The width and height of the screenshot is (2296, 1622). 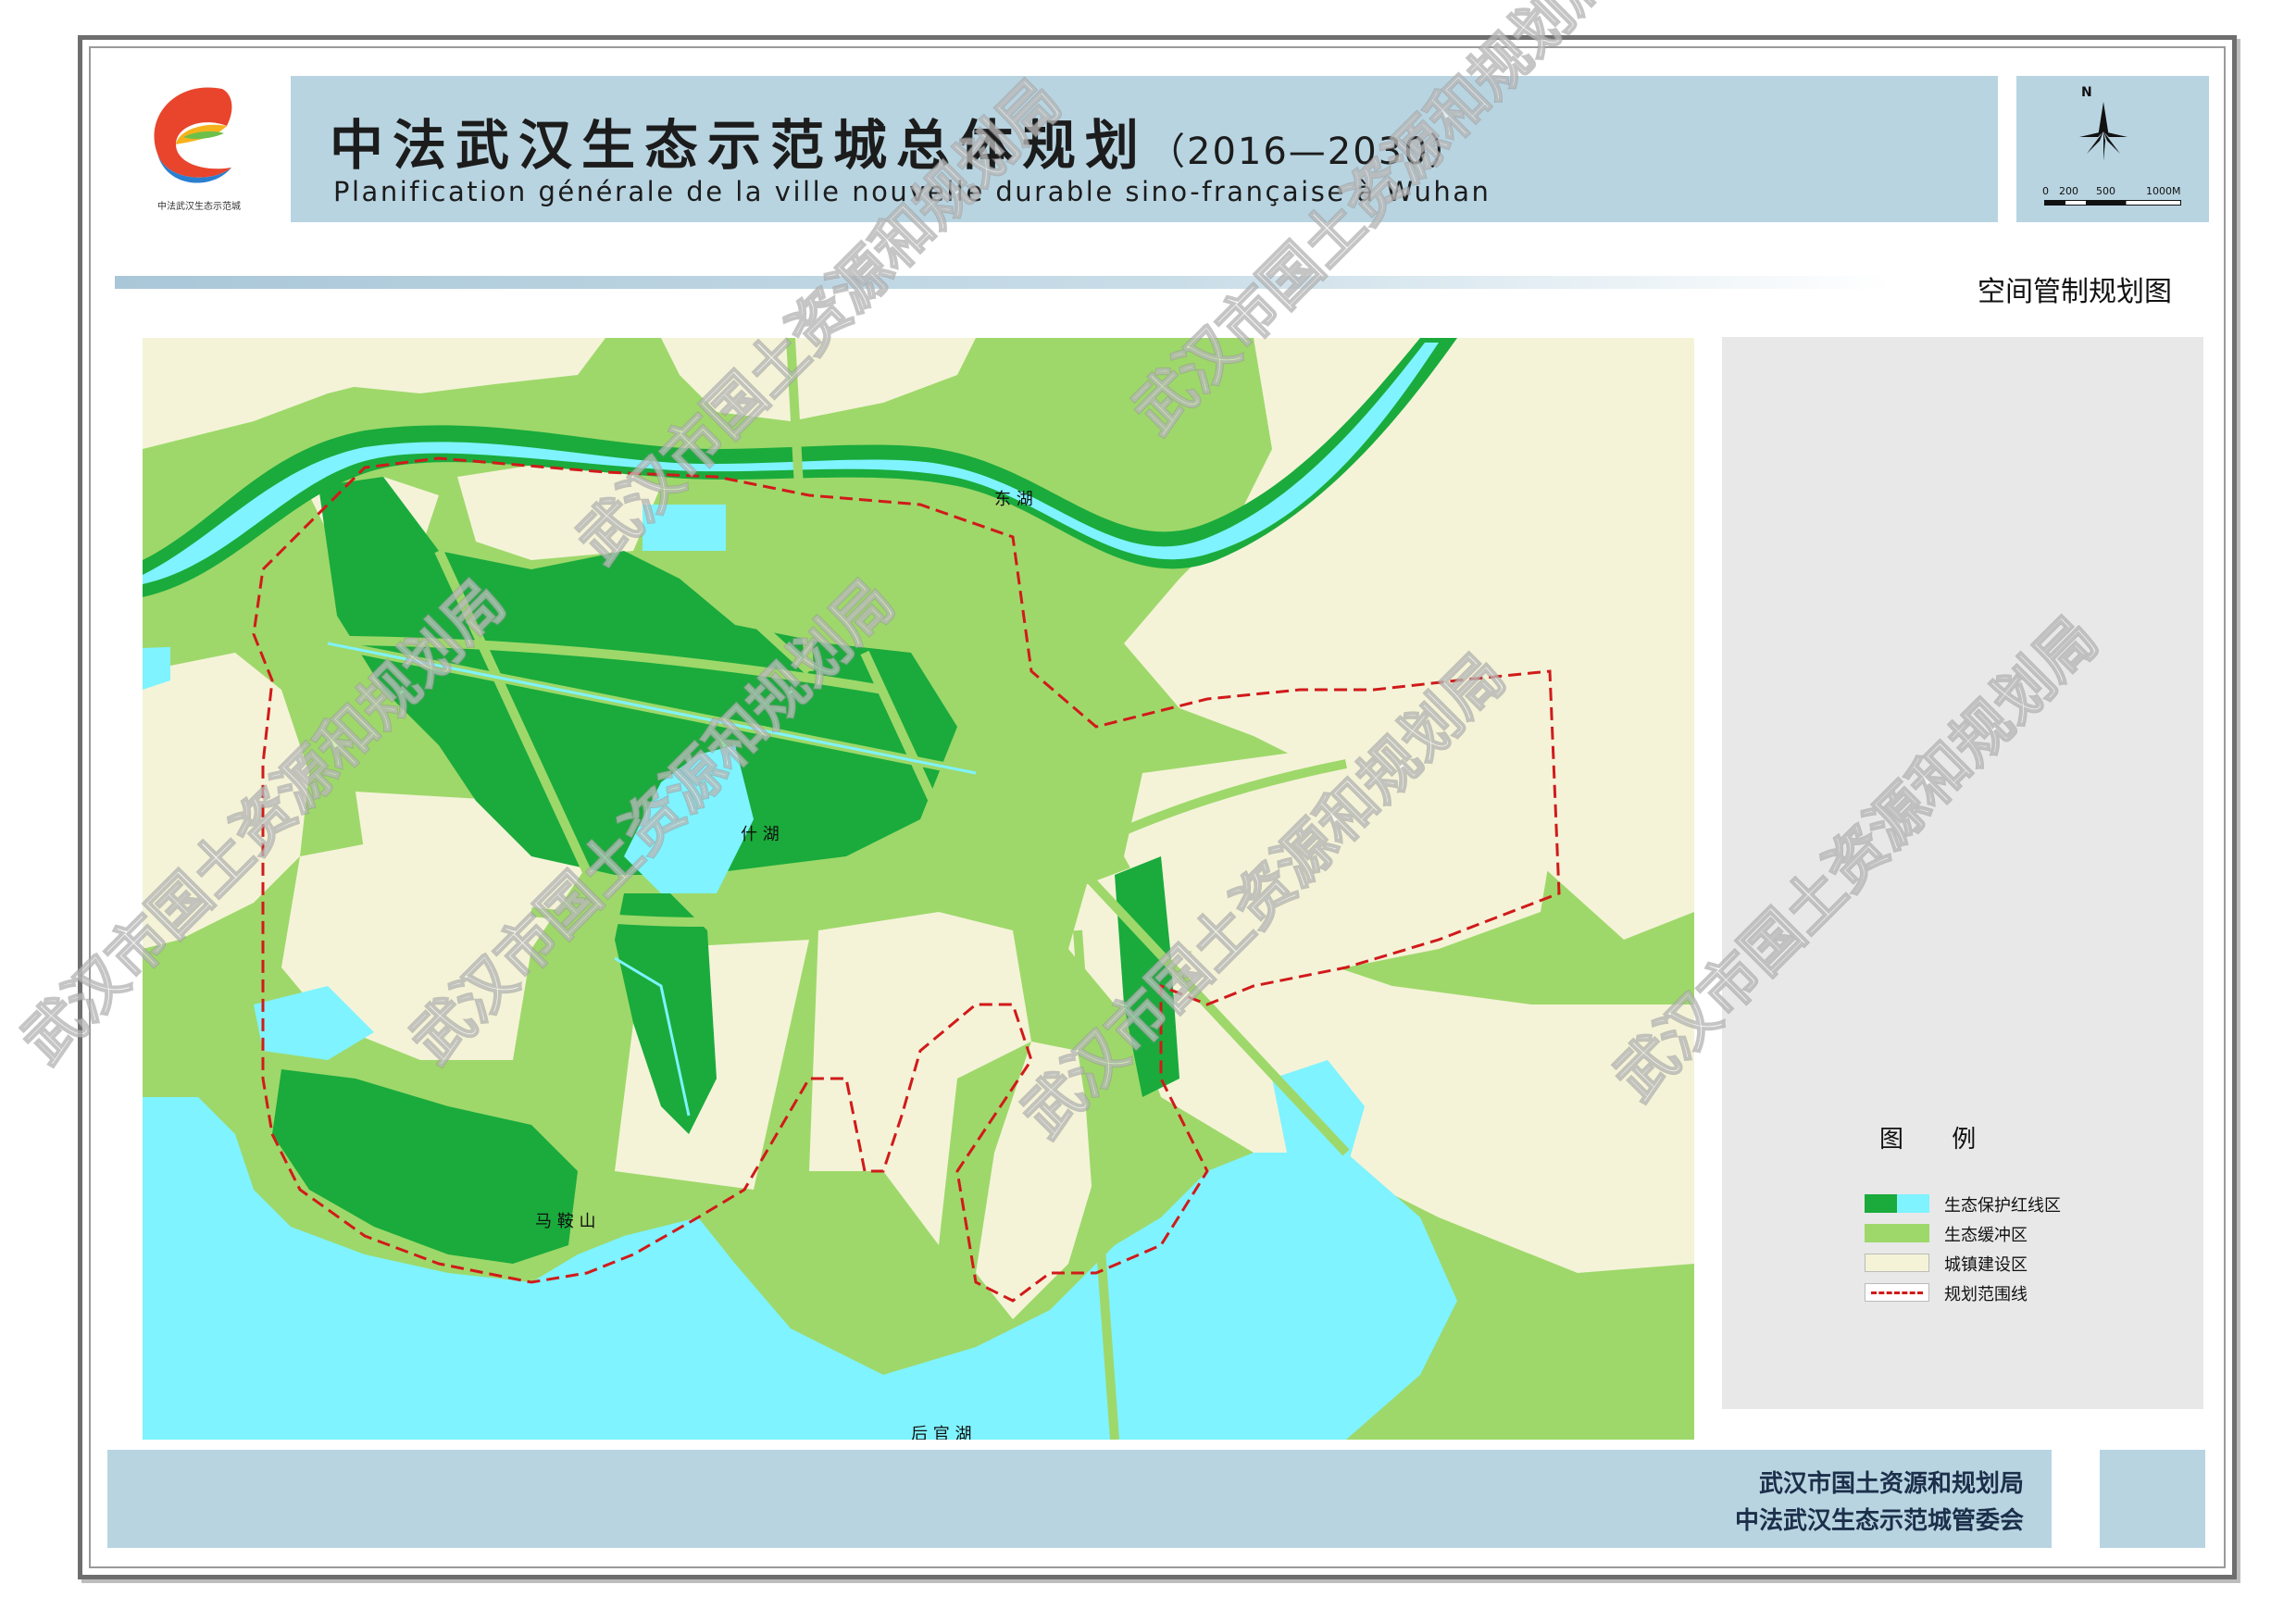 I want to click on page-title: 中法武汉生态示范城总体规划（2016—2030）, so click(x=899, y=141).